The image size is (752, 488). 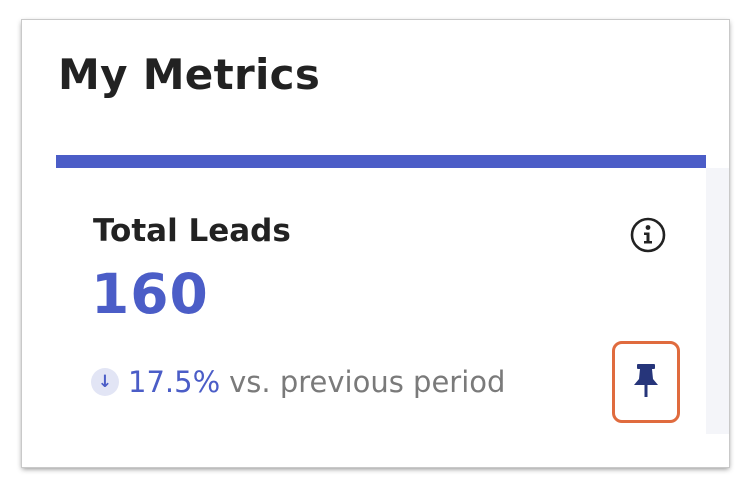 What do you see at coordinates (150, 294) in the screenshot?
I see `metric-value: 160` at bounding box center [150, 294].